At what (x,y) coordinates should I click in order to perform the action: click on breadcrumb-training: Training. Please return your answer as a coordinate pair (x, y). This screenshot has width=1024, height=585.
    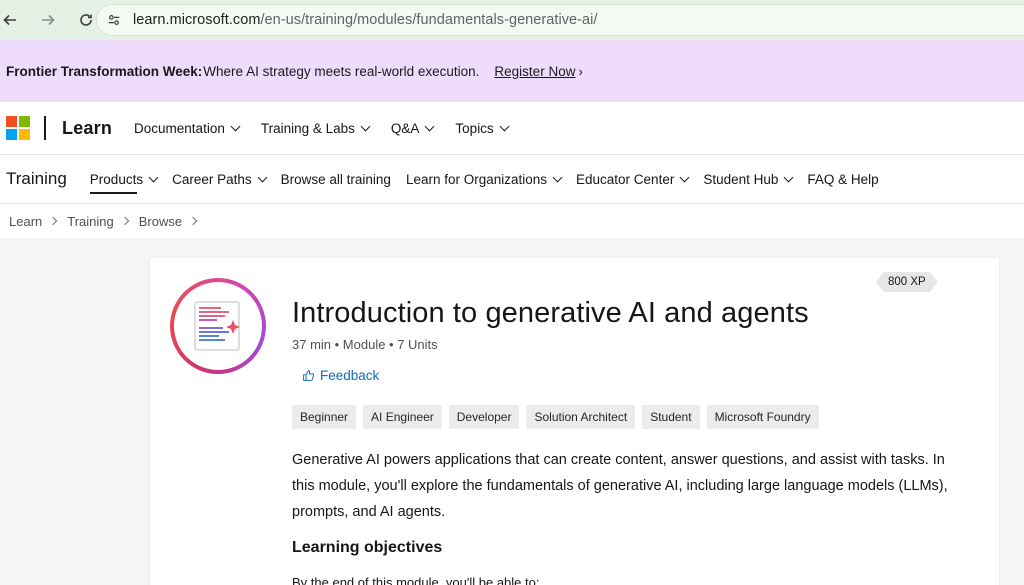
    Looking at the image, I should click on (90, 221).